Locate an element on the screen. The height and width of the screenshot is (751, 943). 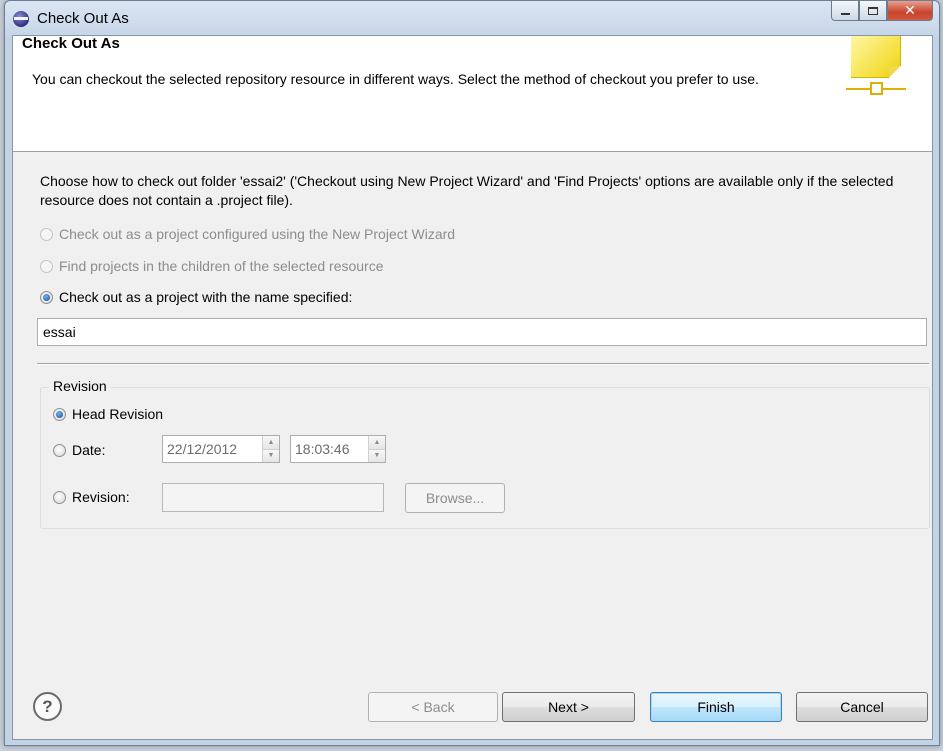
date-spinner-arrows: ▲ ▼ is located at coordinates (270, 449).